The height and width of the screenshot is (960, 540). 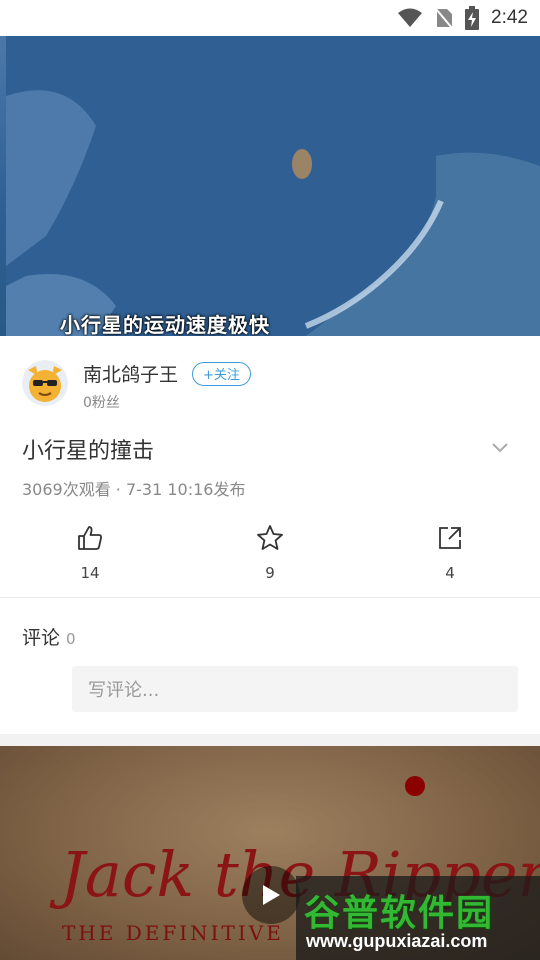 I want to click on author-name: 南北鸽子王, so click(x=130, y=373).